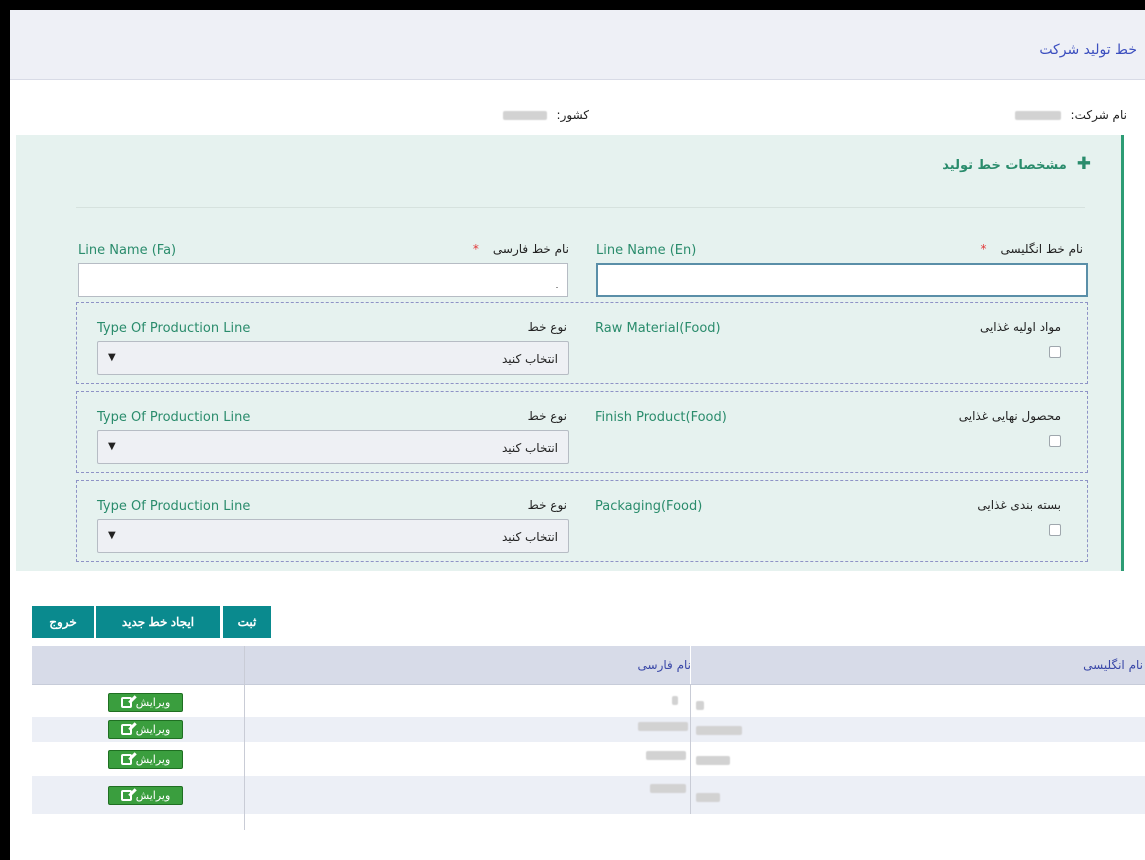 This screenshot has height=860, width=1145. Describe the element at coordinates (658, 328) in the screenshot. I see `raw-material-en-label: Raw Material(Food)` at that location.